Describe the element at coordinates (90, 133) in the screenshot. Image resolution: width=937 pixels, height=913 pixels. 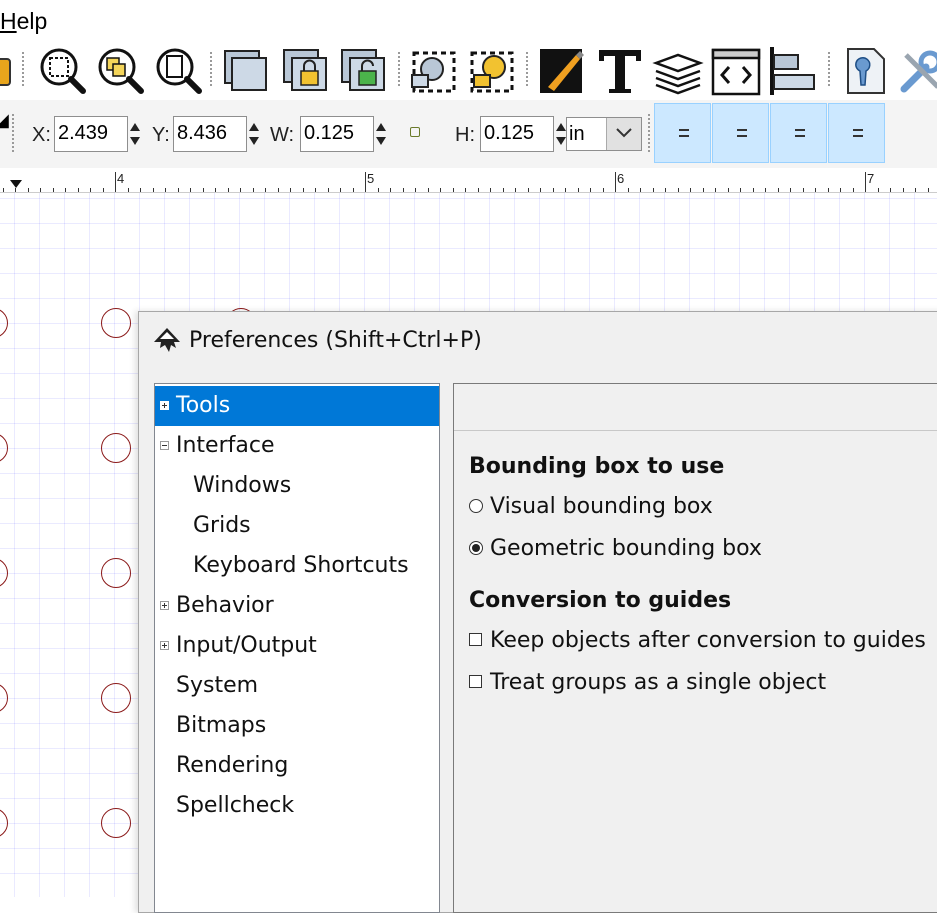
I see `x-input` at that location.